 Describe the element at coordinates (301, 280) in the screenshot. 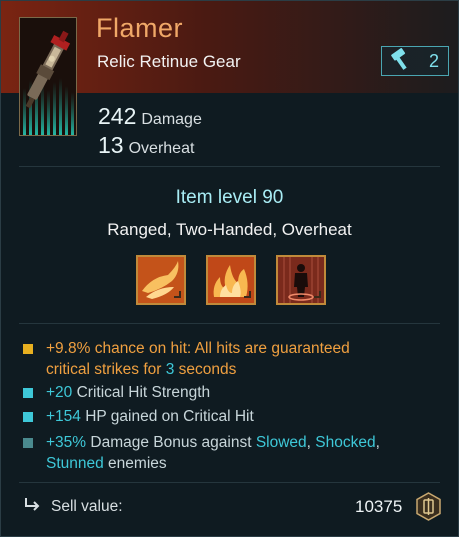

I see `burning-figure-icon` at that location.